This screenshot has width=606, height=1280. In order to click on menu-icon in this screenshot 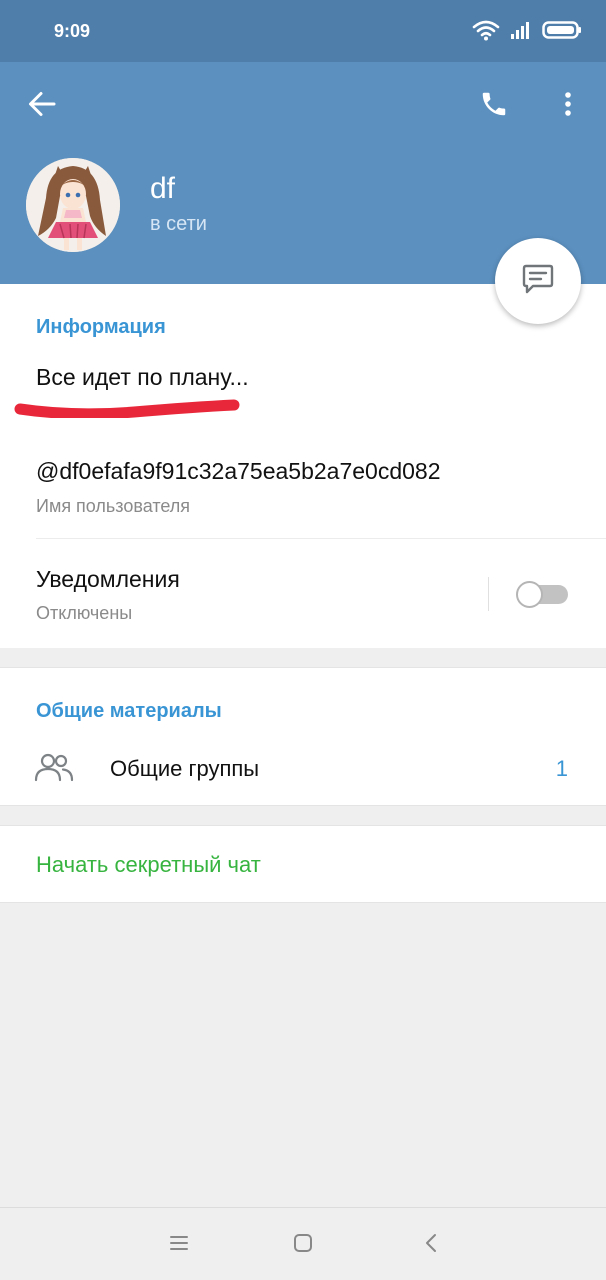, I will do `click(179, 1245)`.